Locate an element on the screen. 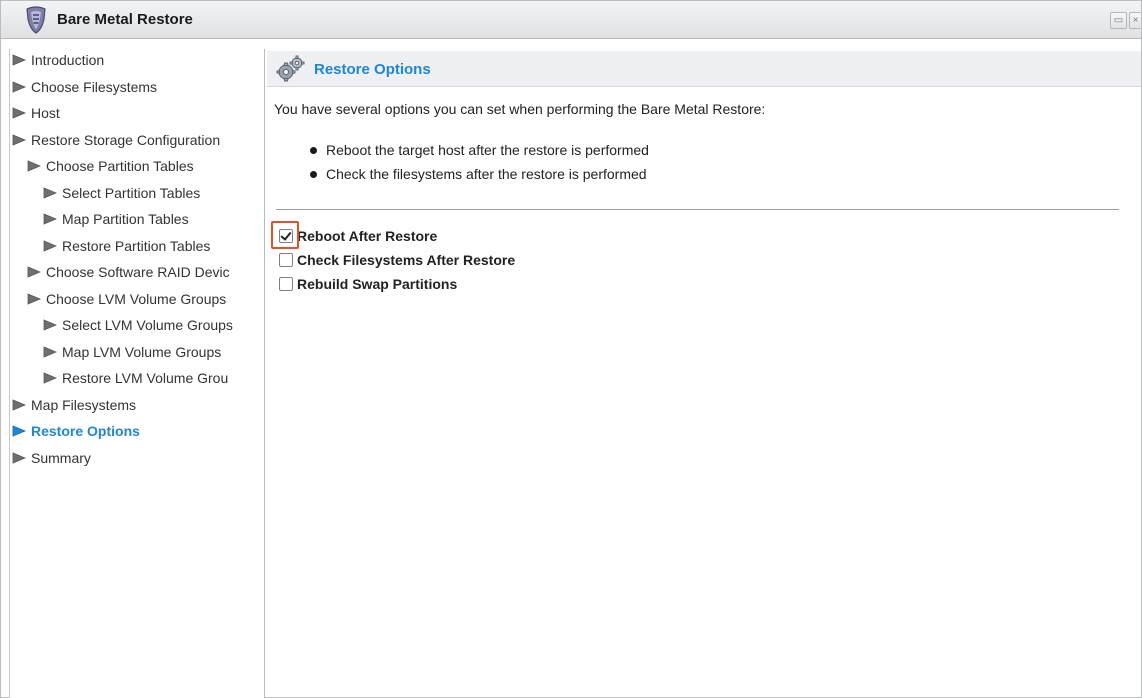 This screenshot has width=1142, height=698. gear-icon is located at coordinates (290, 68).